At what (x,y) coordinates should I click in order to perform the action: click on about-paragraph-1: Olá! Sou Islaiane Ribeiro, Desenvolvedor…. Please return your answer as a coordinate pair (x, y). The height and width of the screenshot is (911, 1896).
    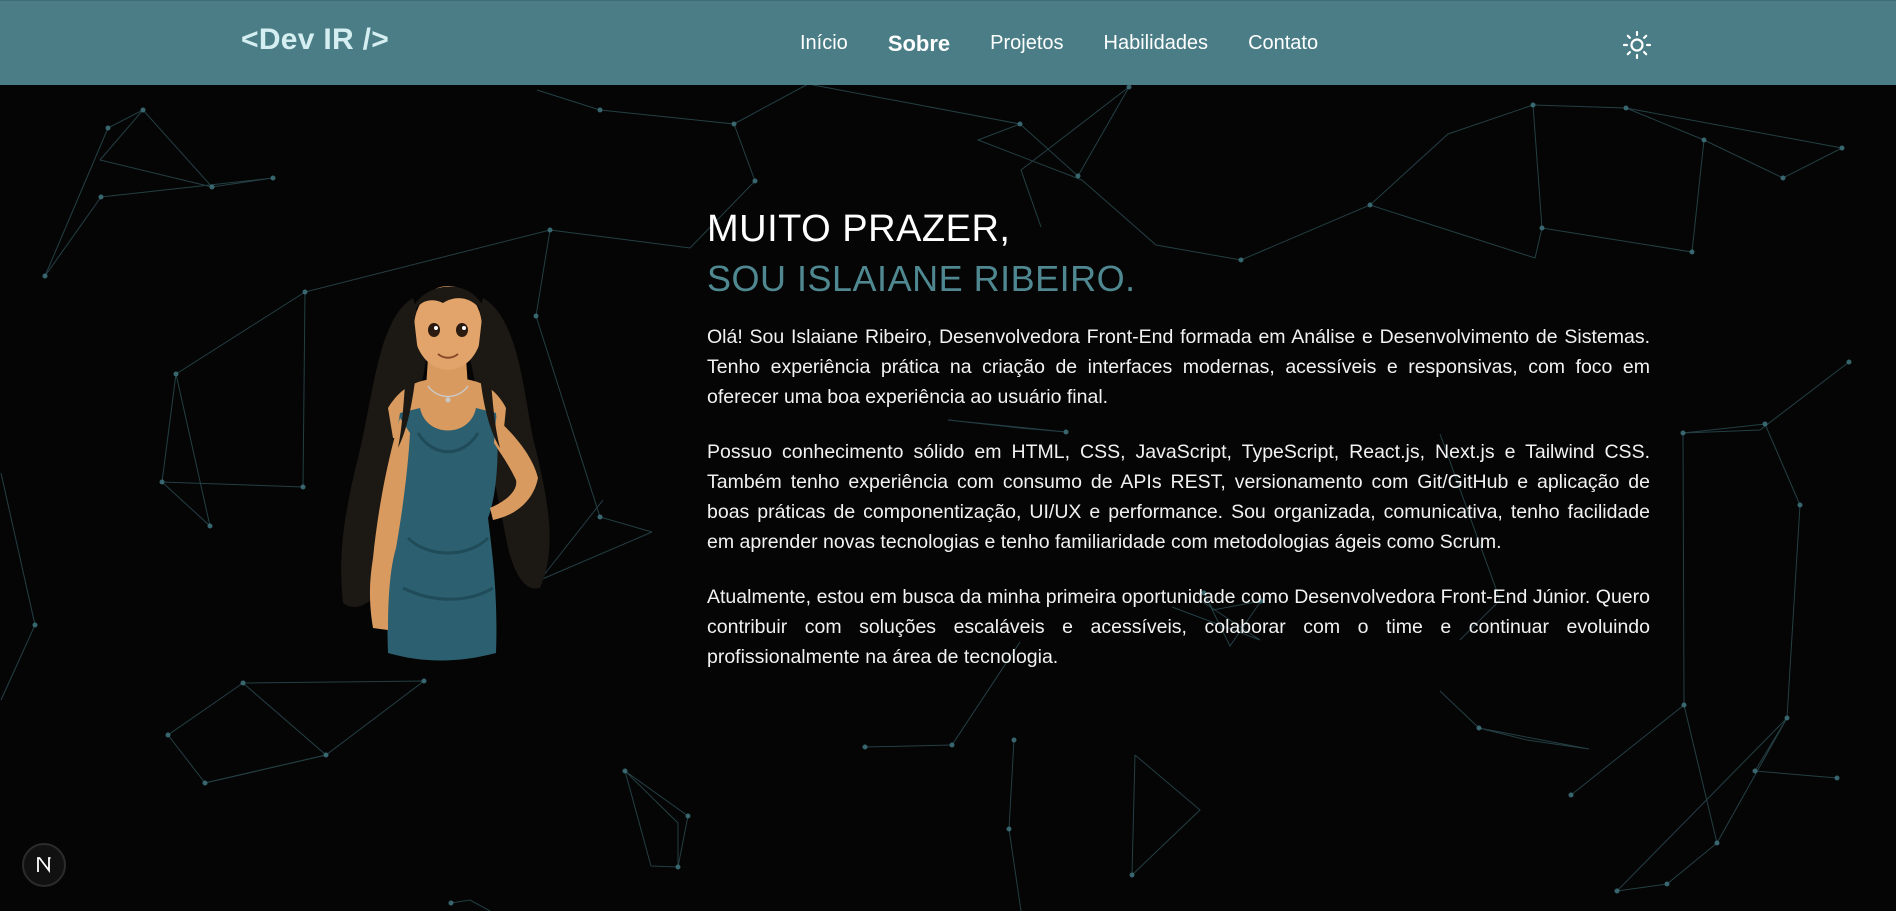
    Looking at the image, I should click on (1178, 367).